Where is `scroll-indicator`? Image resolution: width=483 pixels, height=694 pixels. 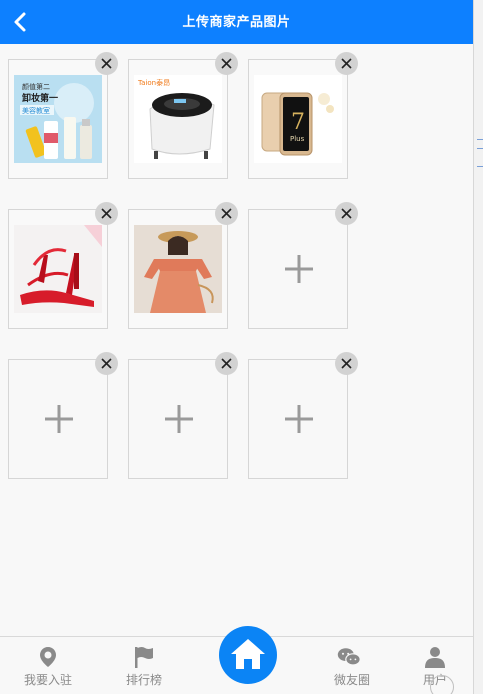
scroll-indicator is located at coordinates (442, 684).